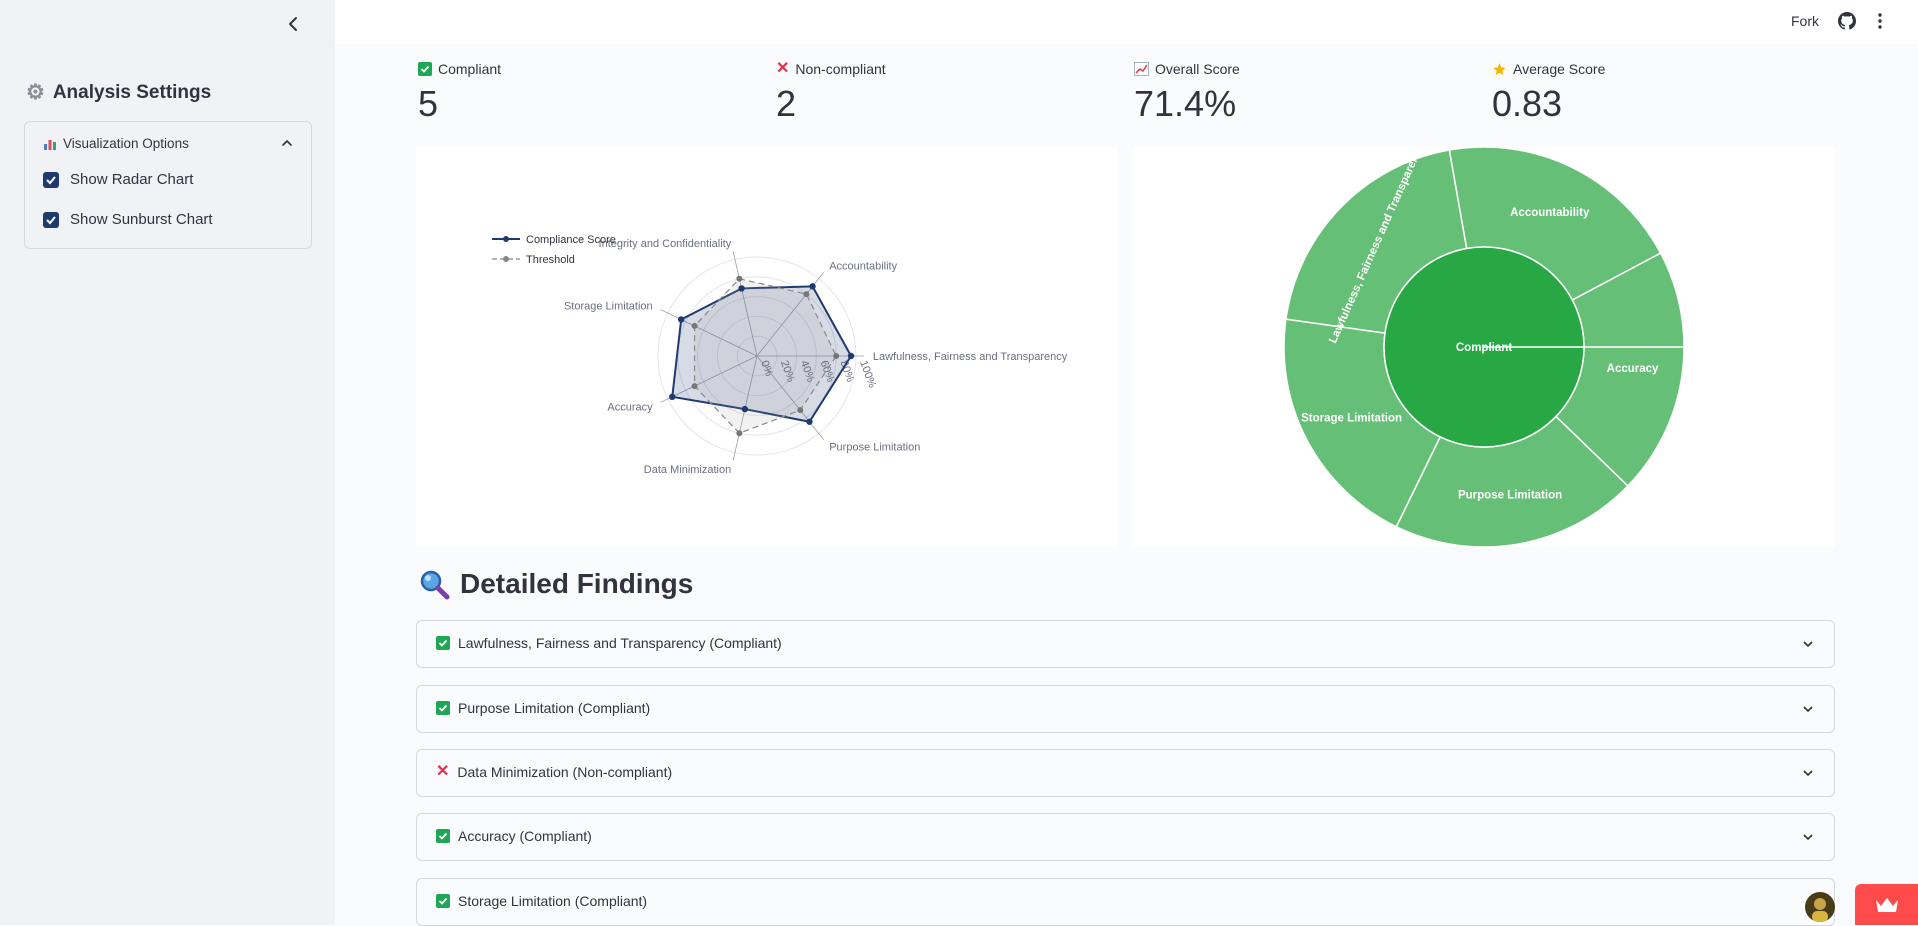 Image resolution: width=1918 pixels, height=926 pixels. Describe the element at coordinates (665, 244) in the screenshot. I see `radar-category-label: Integrity and Confidentiality` at that location.